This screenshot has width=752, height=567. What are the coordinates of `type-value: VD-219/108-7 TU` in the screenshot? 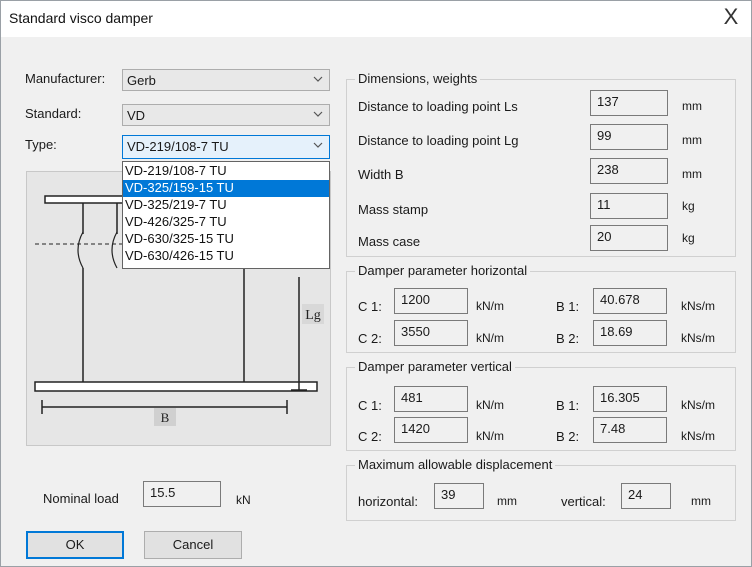 It's located at (178, 146).